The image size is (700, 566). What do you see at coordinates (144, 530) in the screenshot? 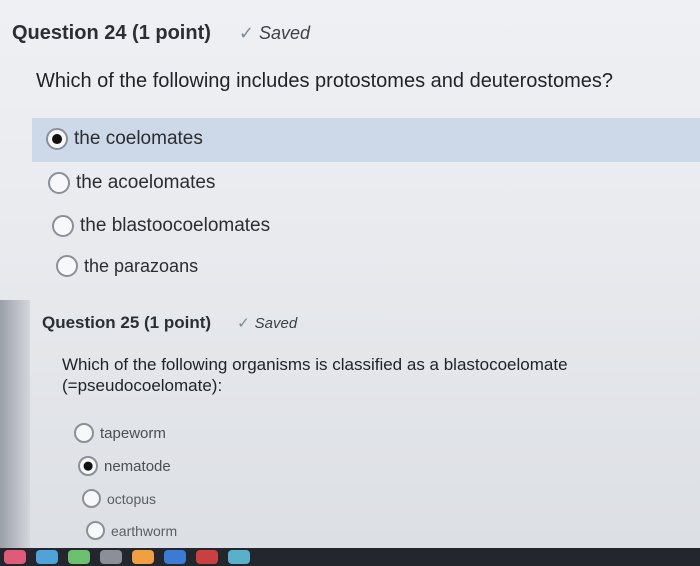
I see `option-label: earthworm` at bounding box center [144, 530].